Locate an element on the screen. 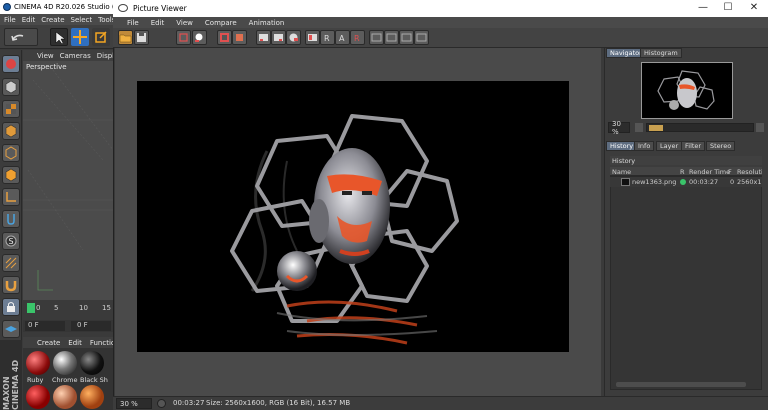  minimize-icon: — is located at coordinates (703, 8).